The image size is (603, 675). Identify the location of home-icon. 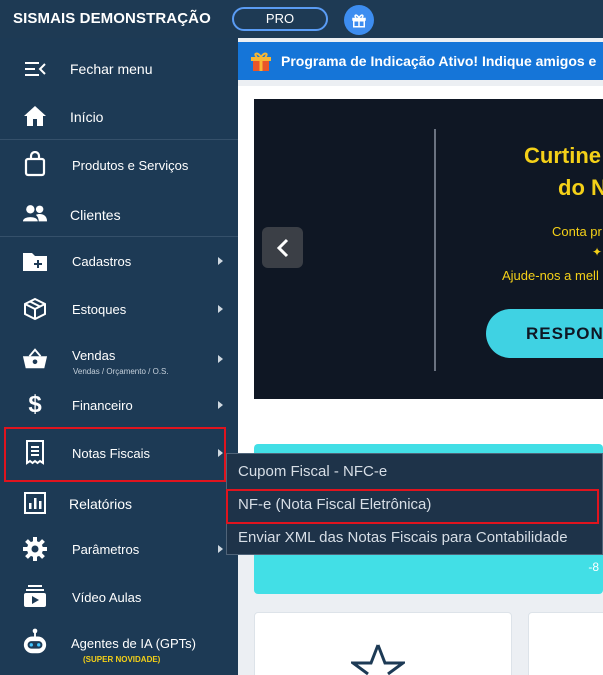
(35, 116).